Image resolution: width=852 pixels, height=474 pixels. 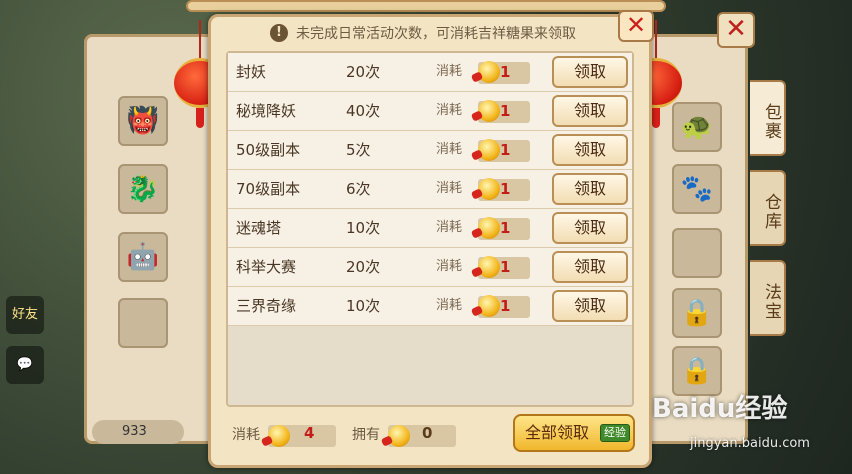 What do you see at coordinates (268, 189) in the screenshot?
I see `activity-name: 70级副本` at bounding box center [268, 189].